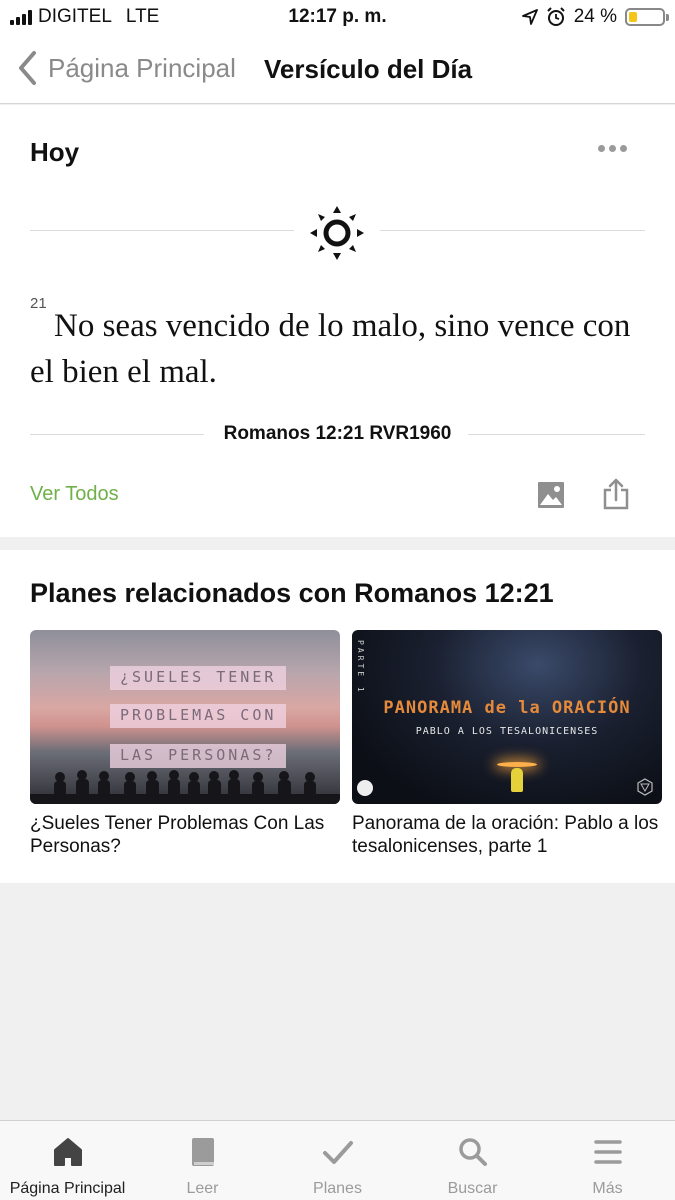 Image resolution: width=675 pixels, height=1200 pixels. What do you see at coordinates (647, 17) in the screenshot?
I see `battery-icon` at bounding box center [647, 17].